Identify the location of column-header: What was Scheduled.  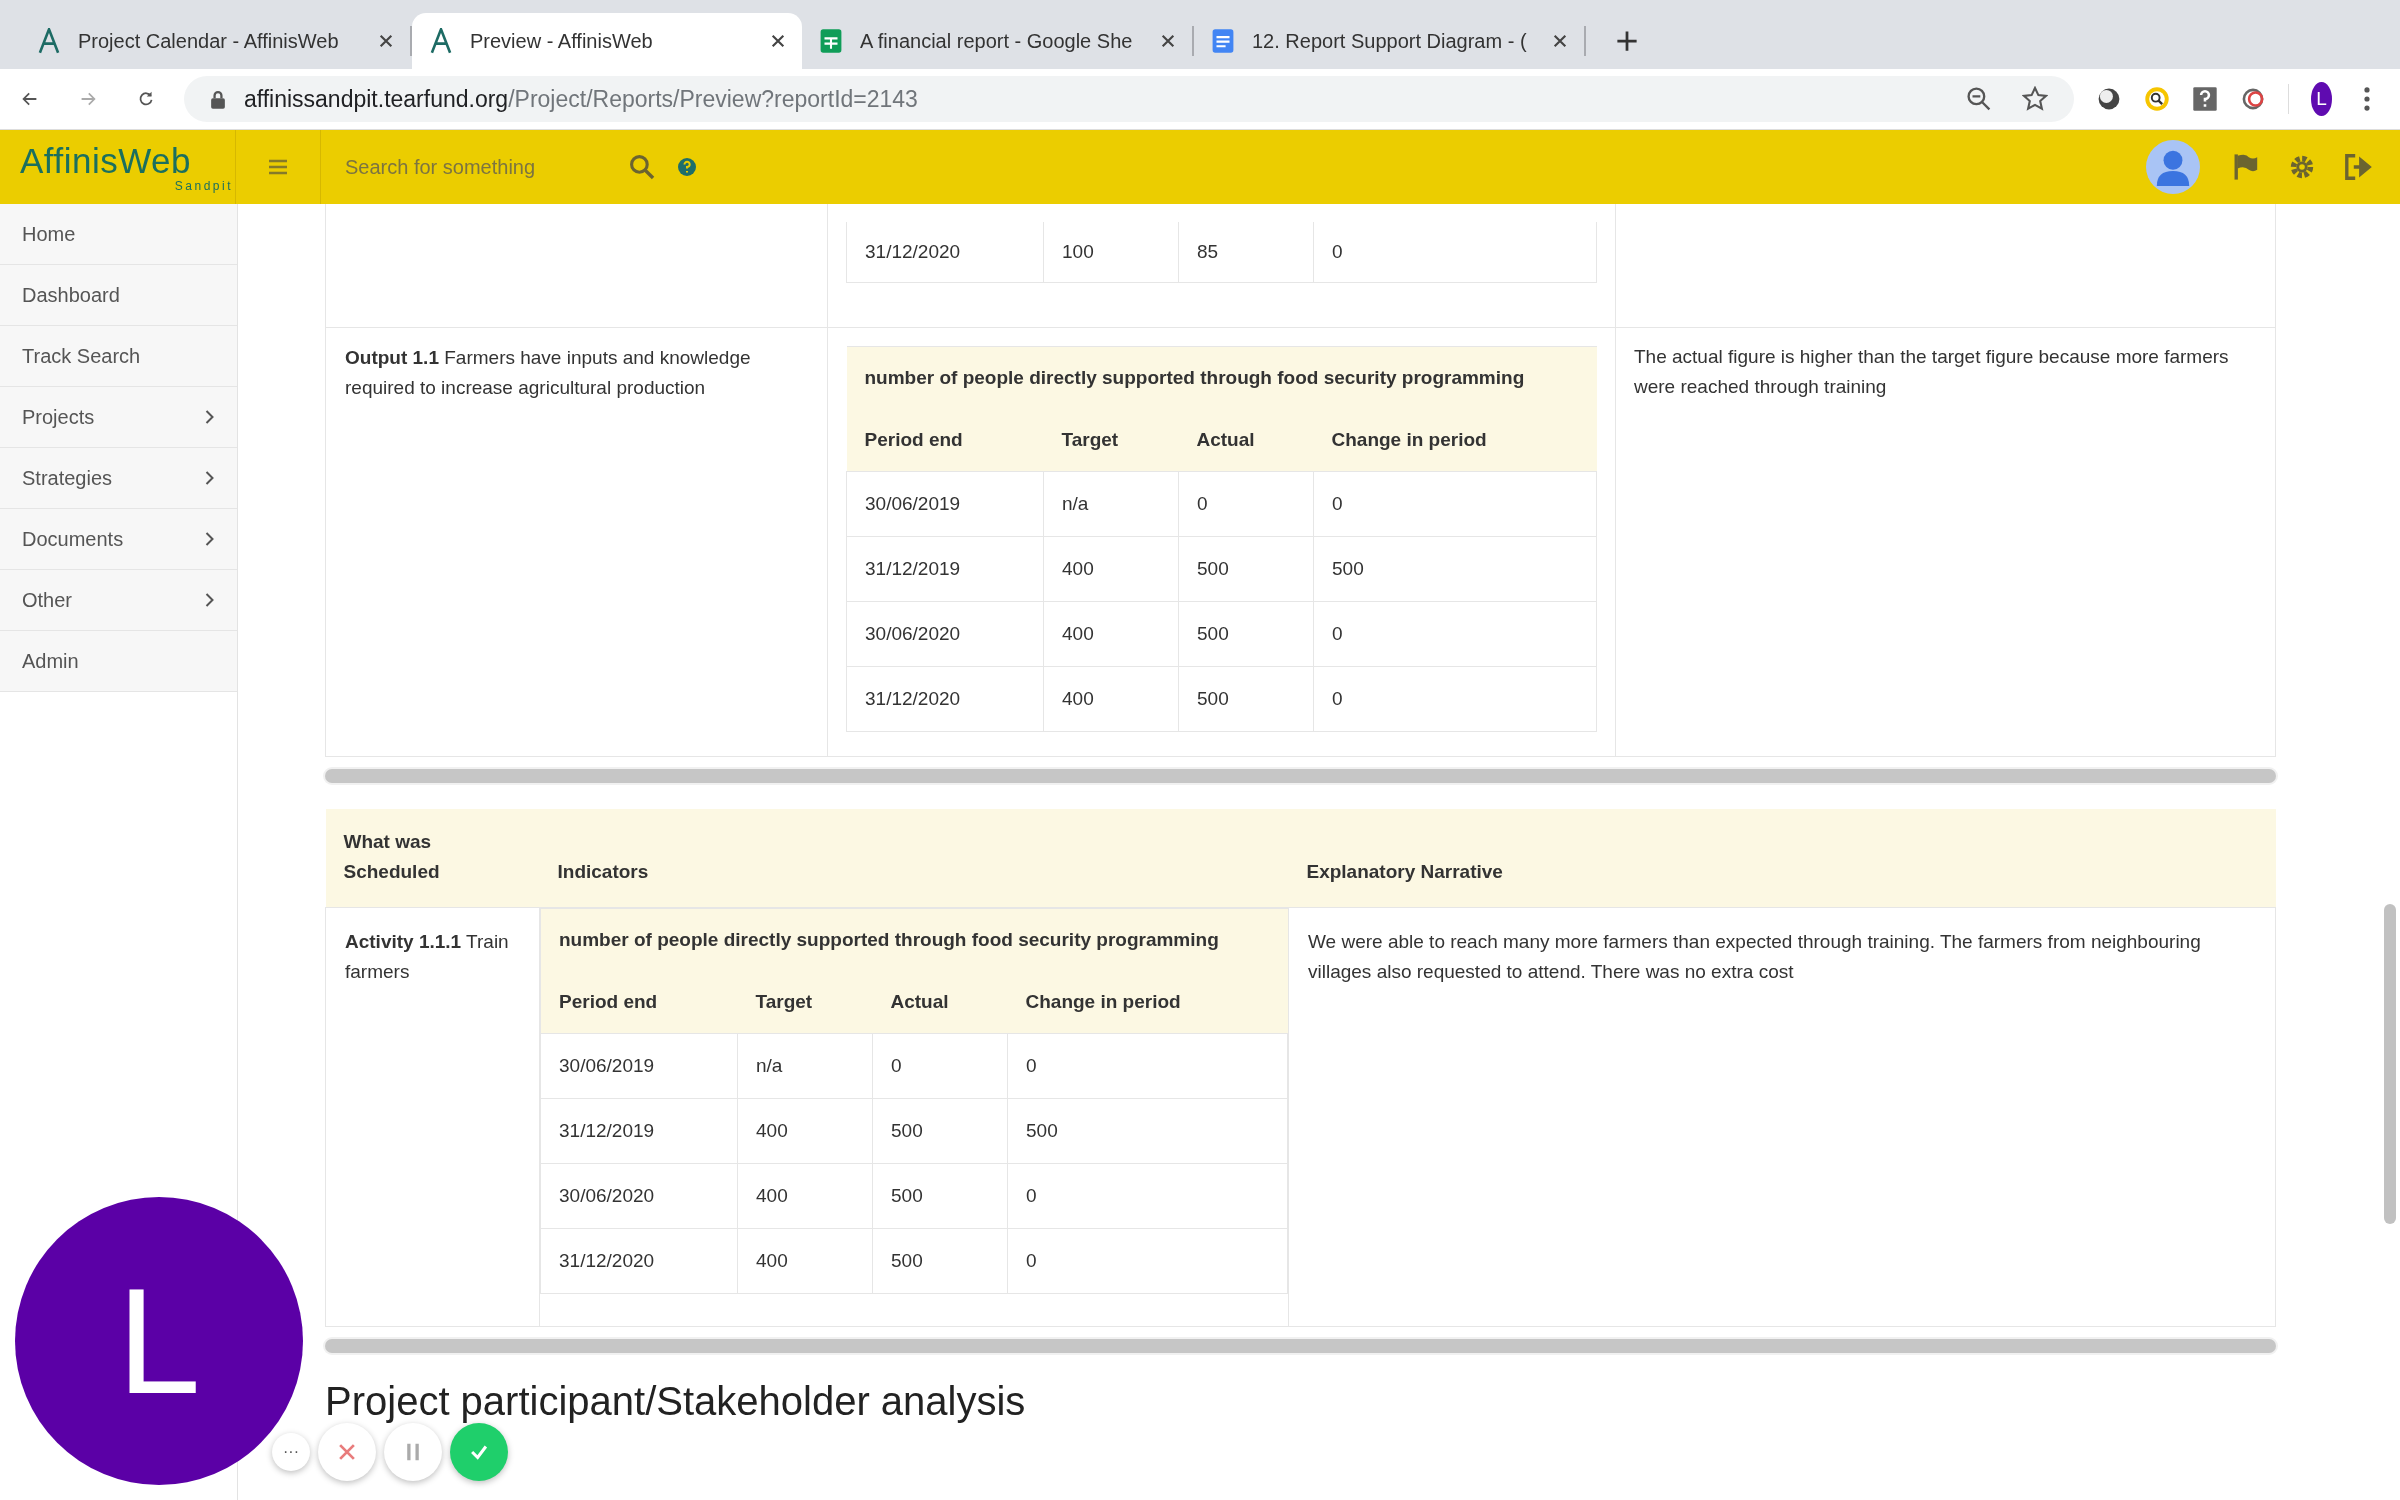
(391, 856).